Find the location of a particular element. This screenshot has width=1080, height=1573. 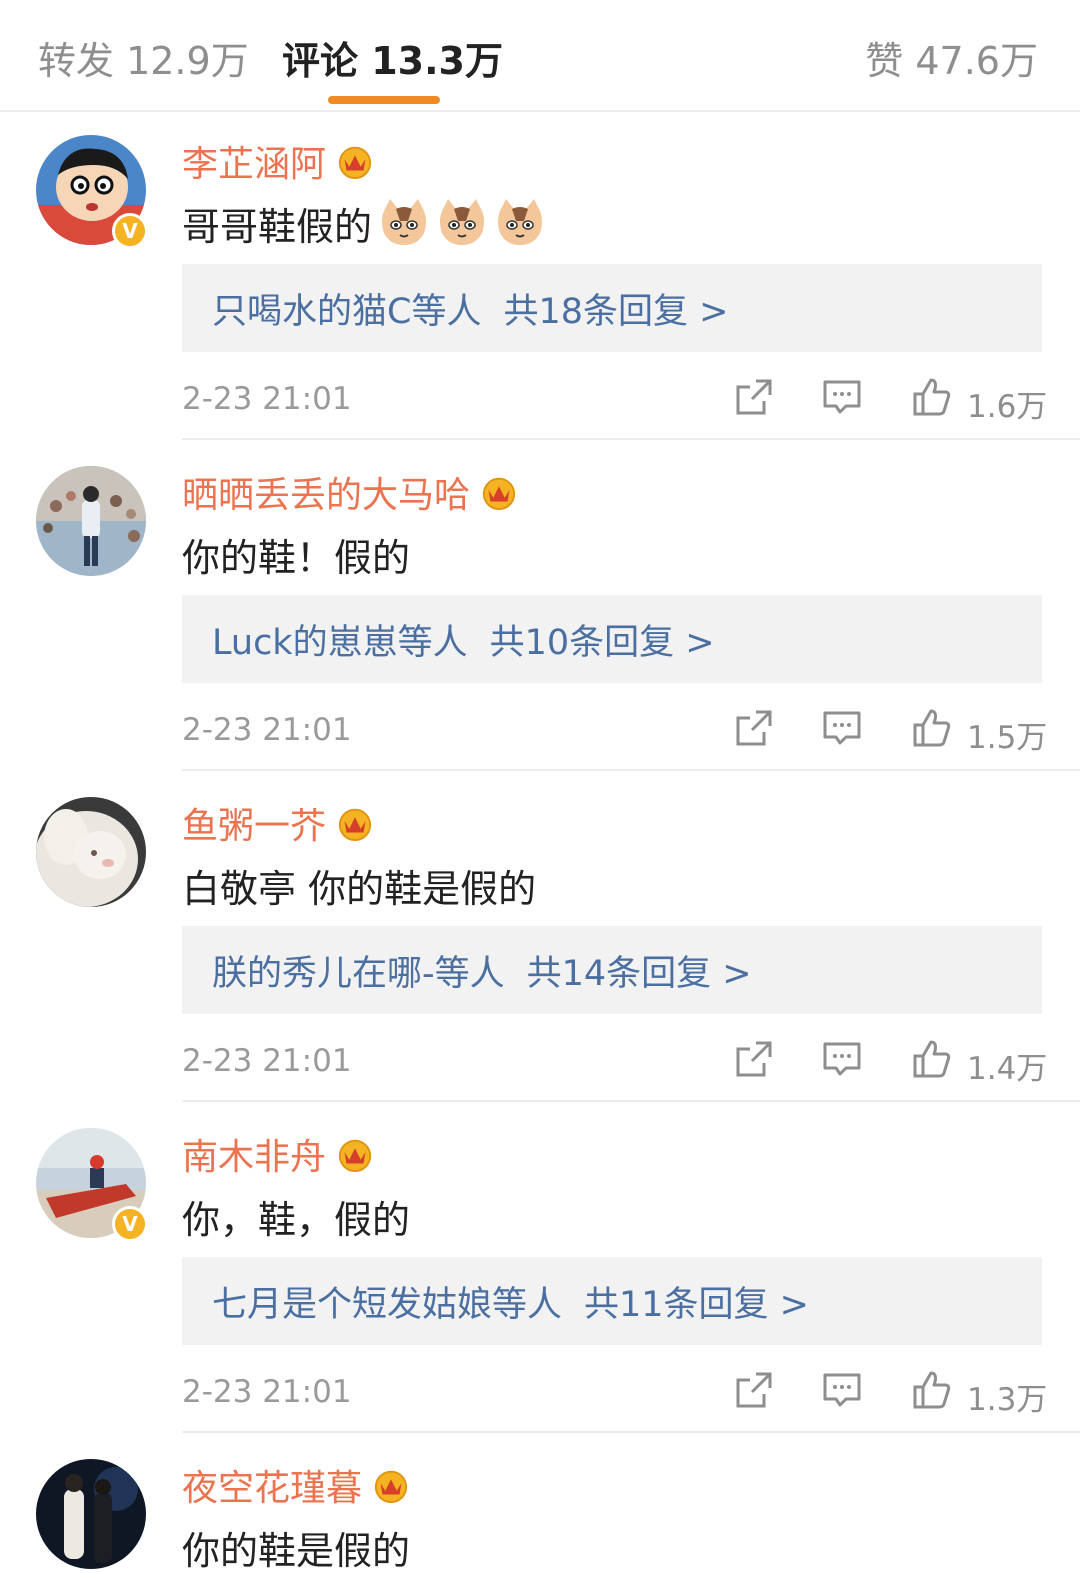

reply-users: 七月是个短发姑娘等人 is located at coordinates (387, 1301).